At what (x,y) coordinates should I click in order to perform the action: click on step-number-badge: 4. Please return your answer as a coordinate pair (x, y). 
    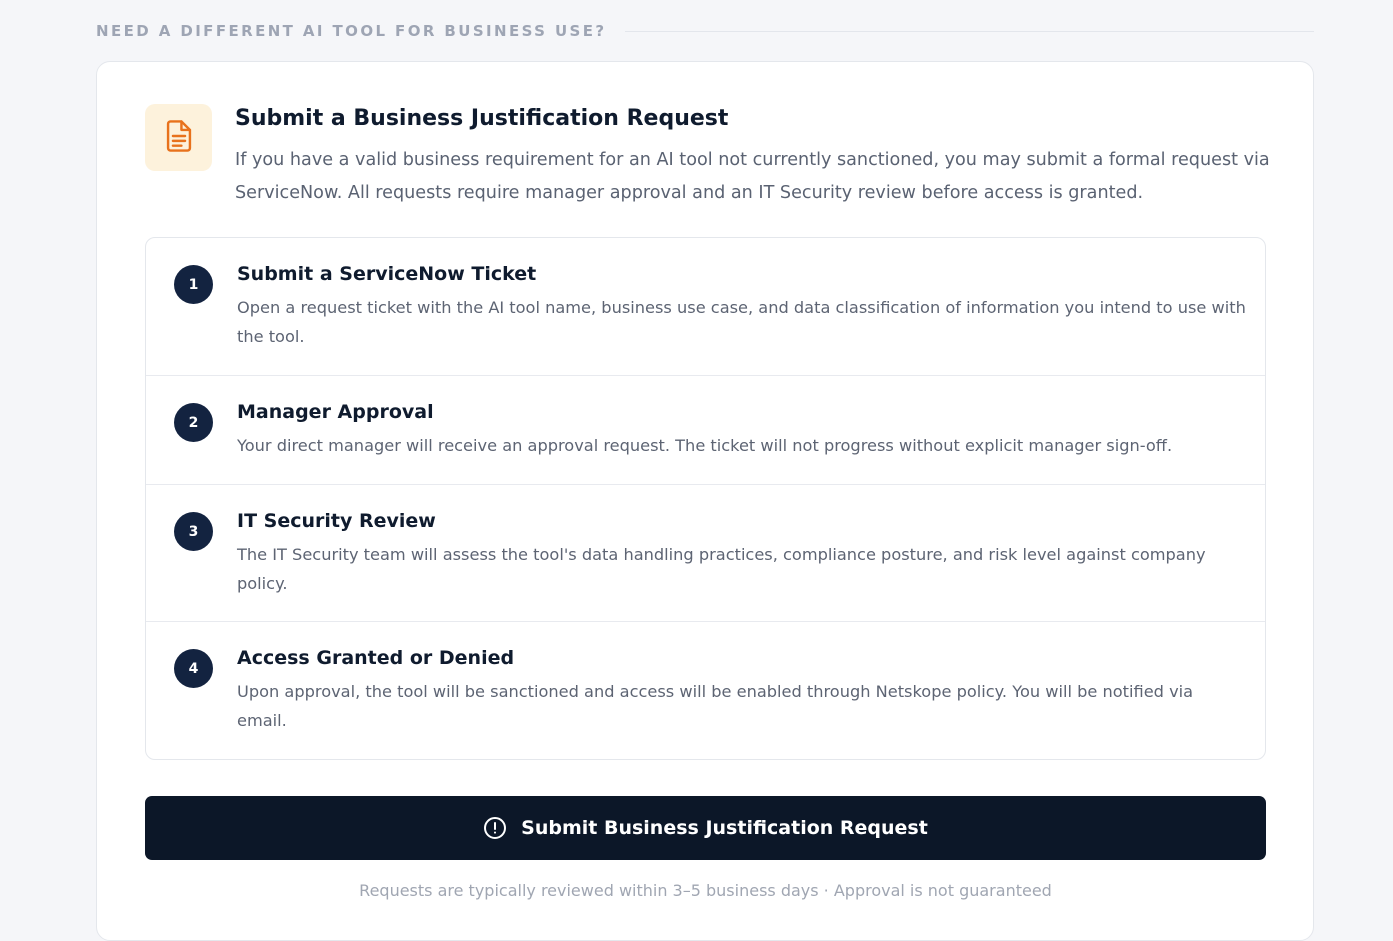
    Looking at the image, I should click on (193, 668).